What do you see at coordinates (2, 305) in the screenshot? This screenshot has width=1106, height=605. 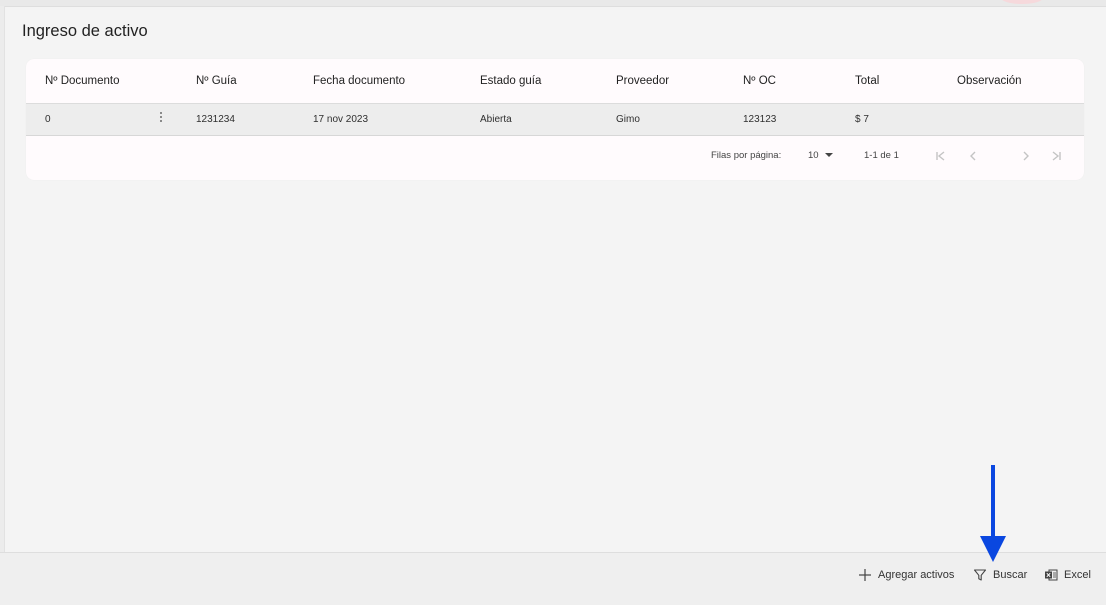 I see `left-edge` at bounding box center [2, 305].